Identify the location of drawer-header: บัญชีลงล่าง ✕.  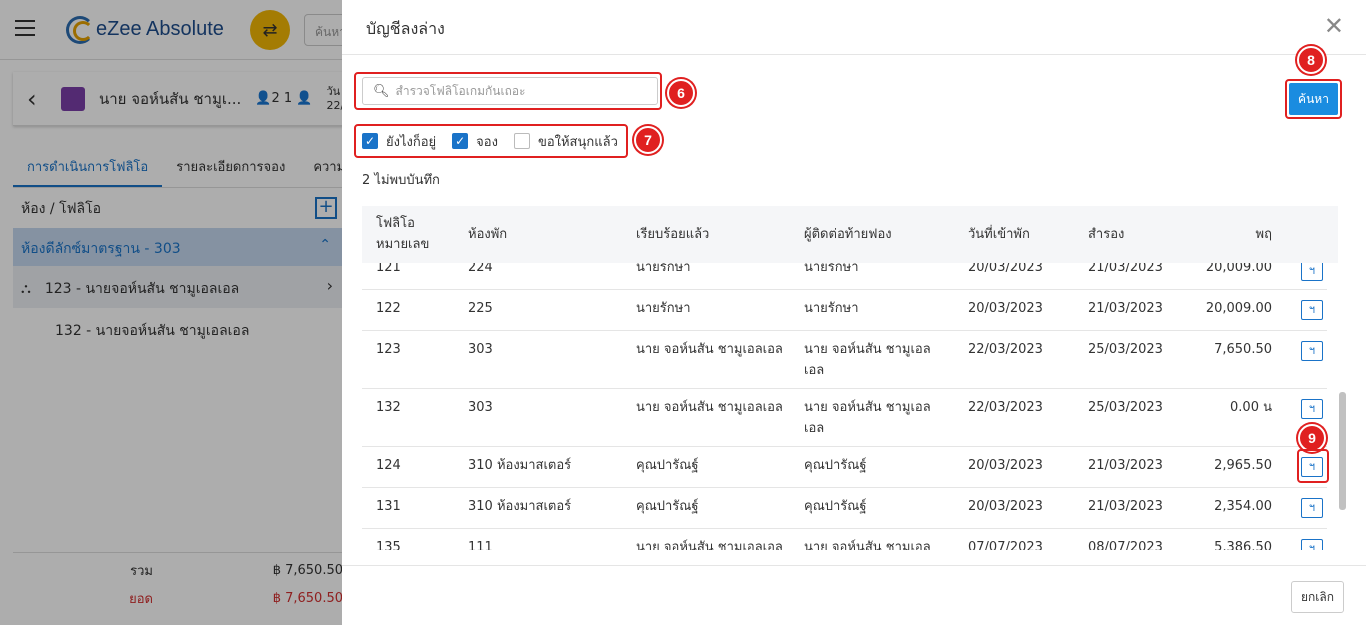
(854, 27).